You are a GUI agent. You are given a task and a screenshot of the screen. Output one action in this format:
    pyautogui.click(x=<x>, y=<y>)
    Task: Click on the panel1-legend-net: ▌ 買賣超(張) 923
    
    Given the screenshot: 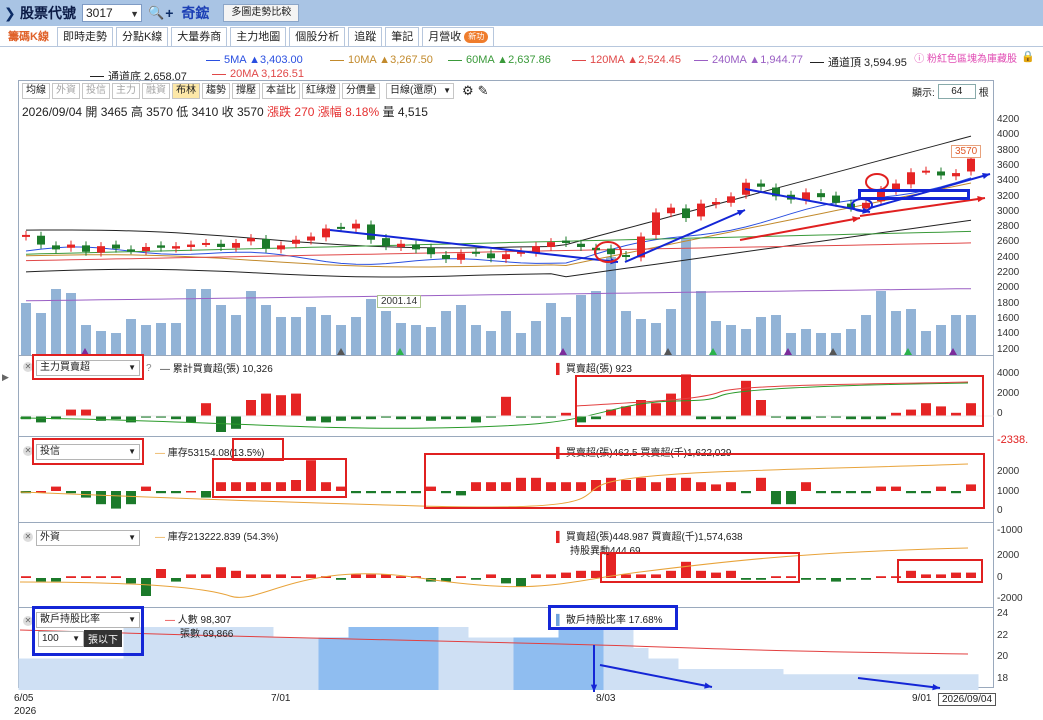 What is the action you would take?
    pyautogui.click(x=594, y=369)
    